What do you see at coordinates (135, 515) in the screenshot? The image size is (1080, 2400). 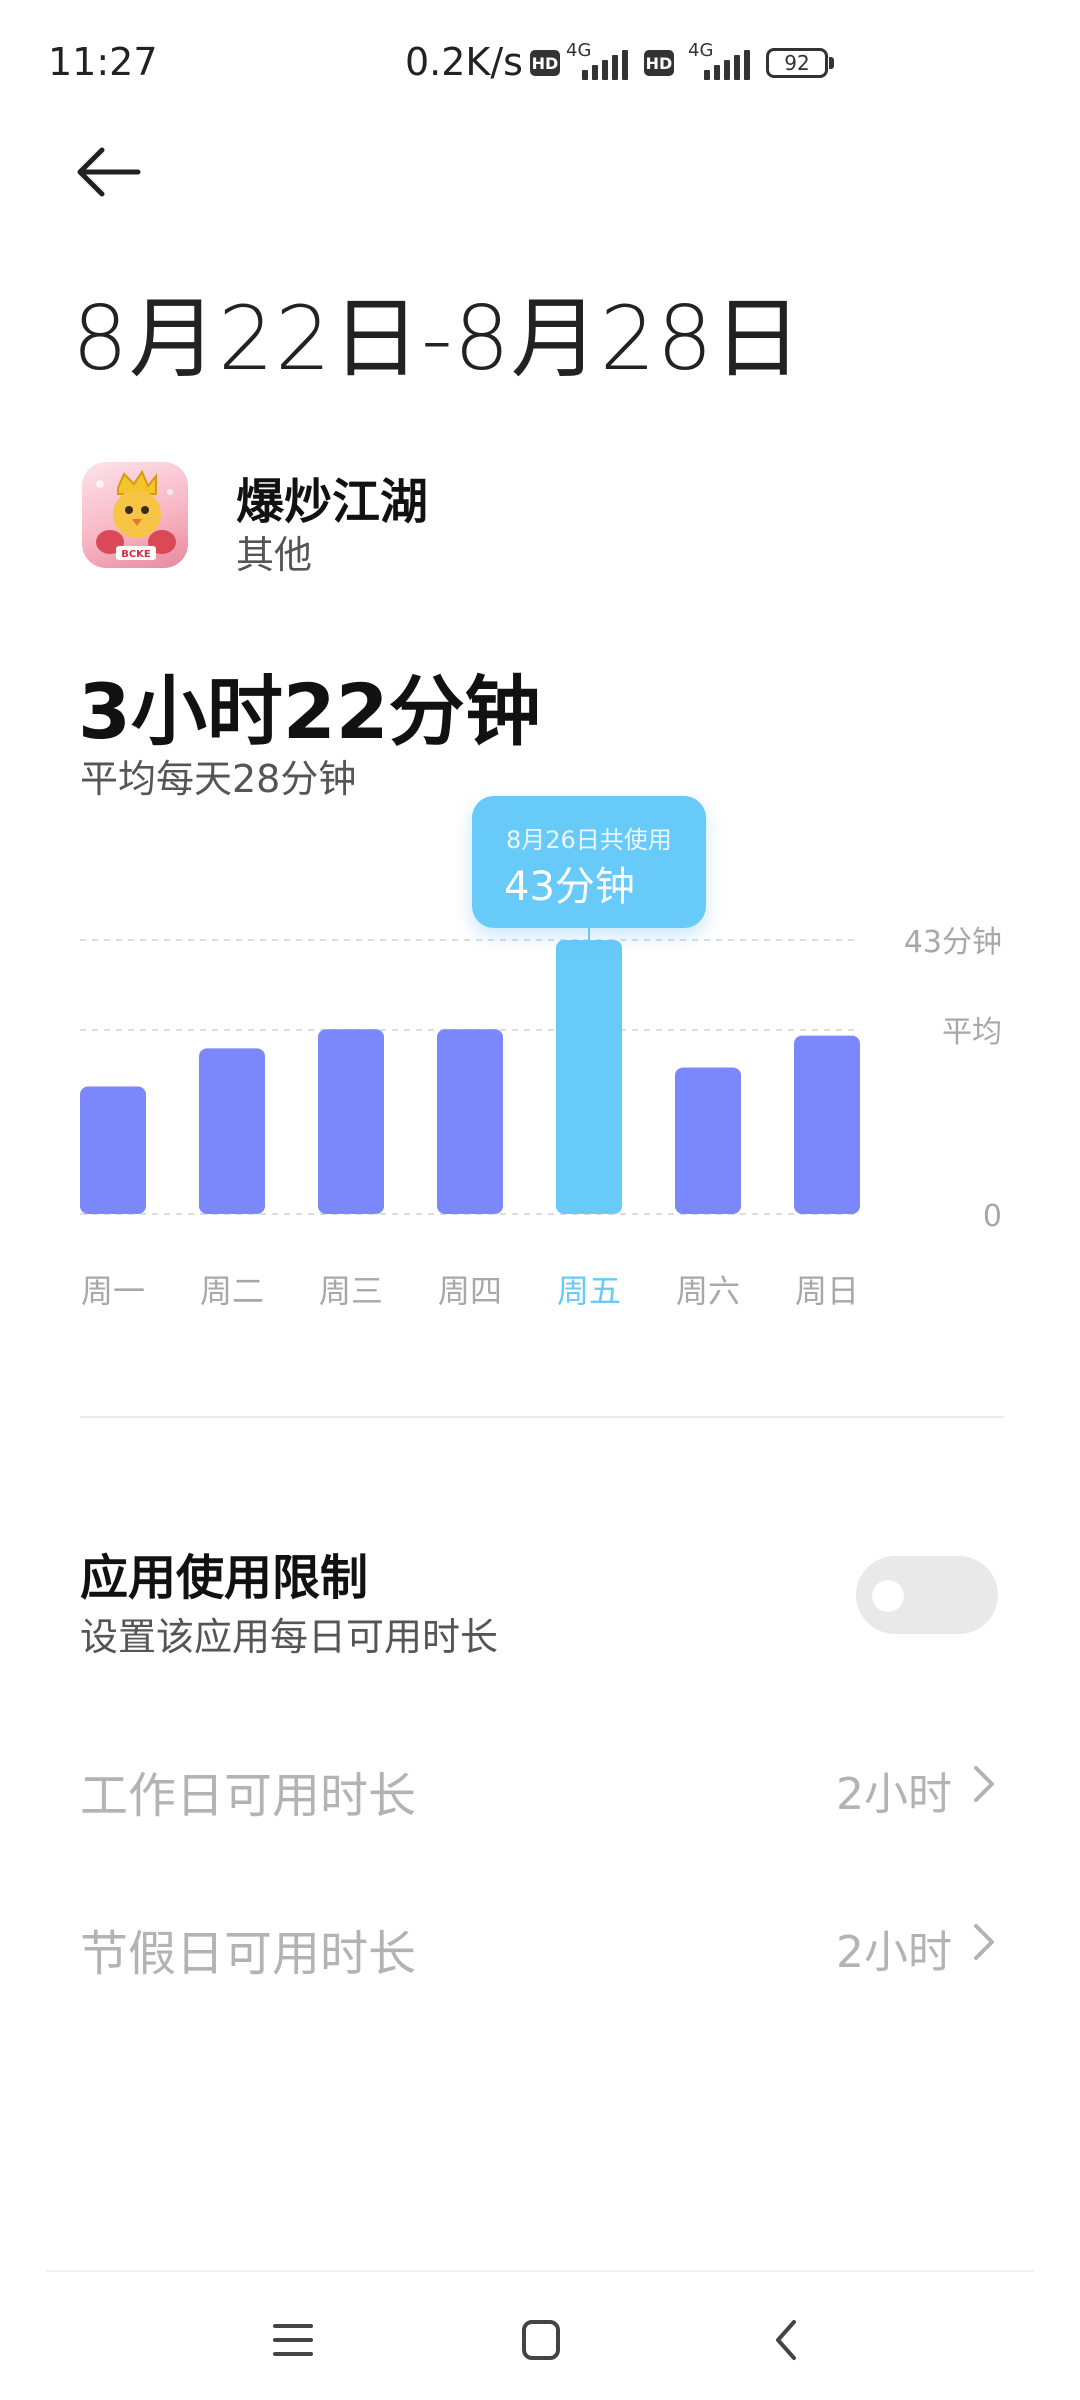 I see `app-icon: BCKE` at bounding box center [135, 515].